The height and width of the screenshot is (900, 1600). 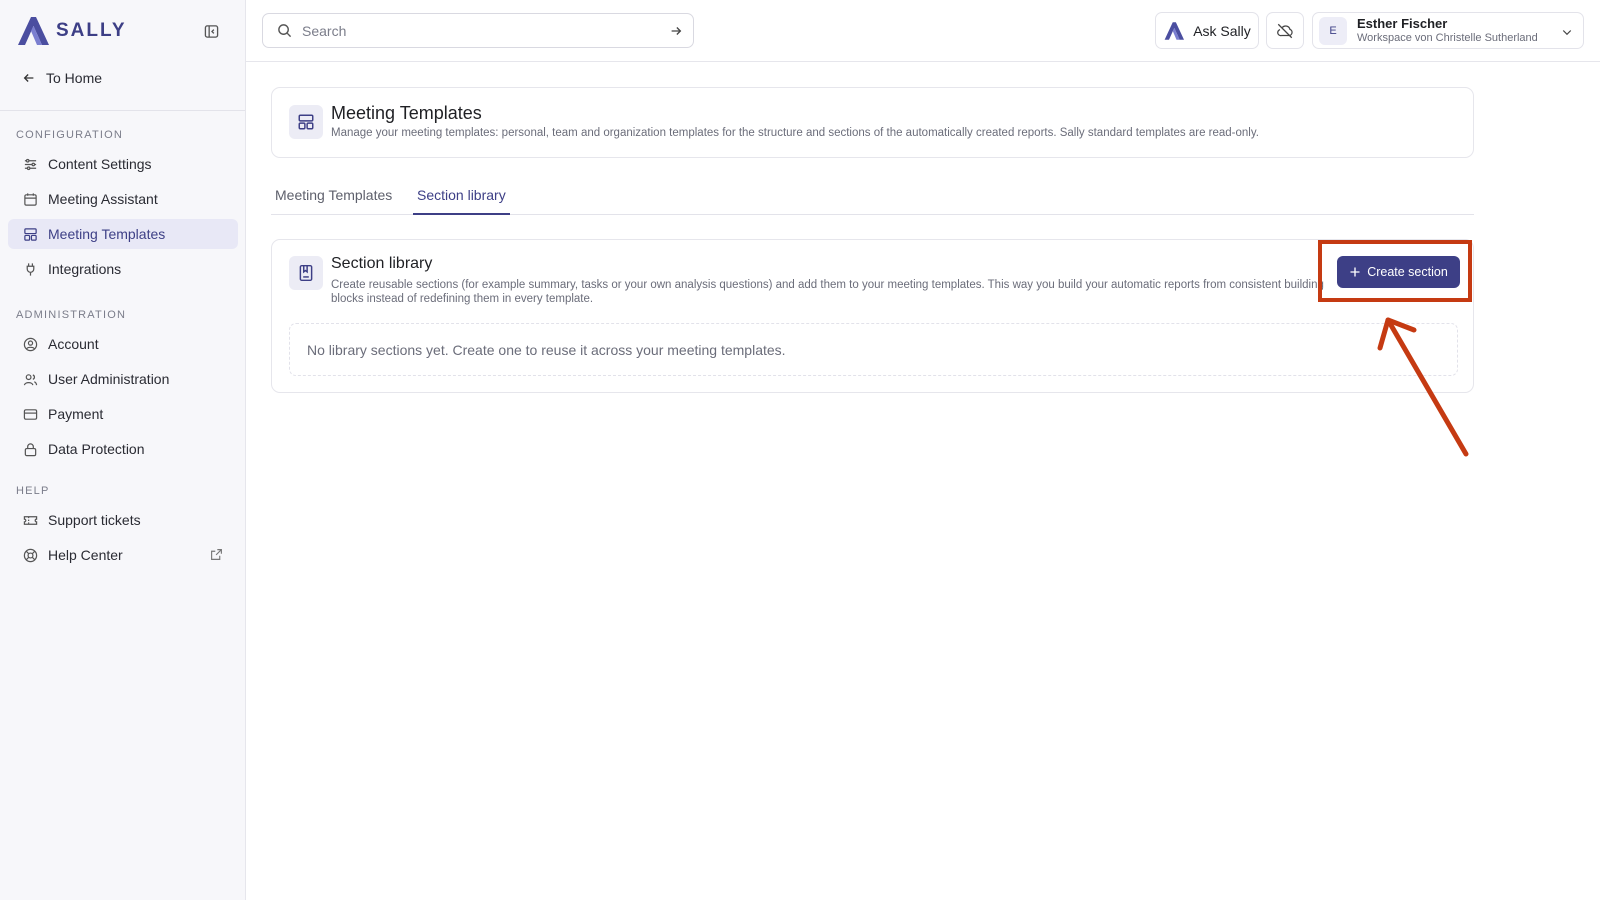 What do you see at coordinates (30, 555) in the screenshot?
I see `life-buoy-icon` at bounding box center [30, 555].